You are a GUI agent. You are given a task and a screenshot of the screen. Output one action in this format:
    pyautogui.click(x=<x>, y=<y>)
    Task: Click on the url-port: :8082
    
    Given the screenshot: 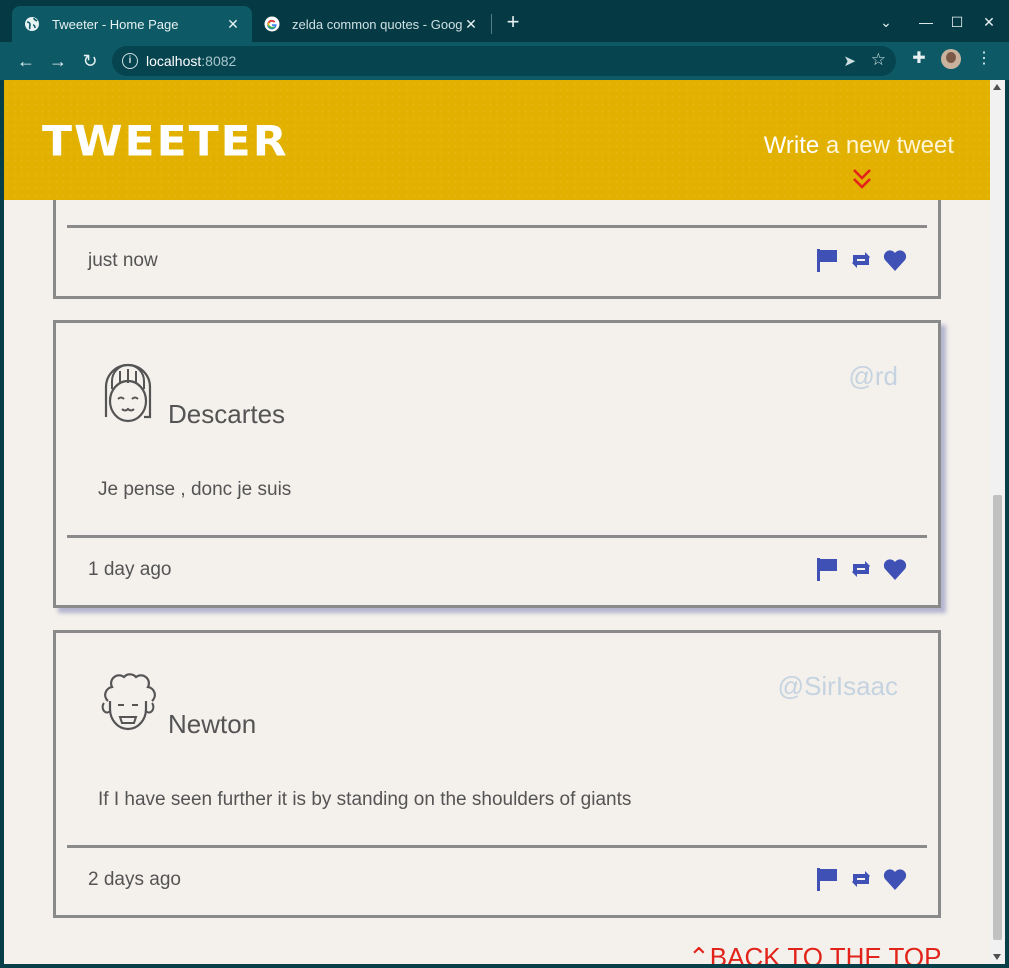 What is the action you would take?
    pyautogui.click(x=219, y=61)
    